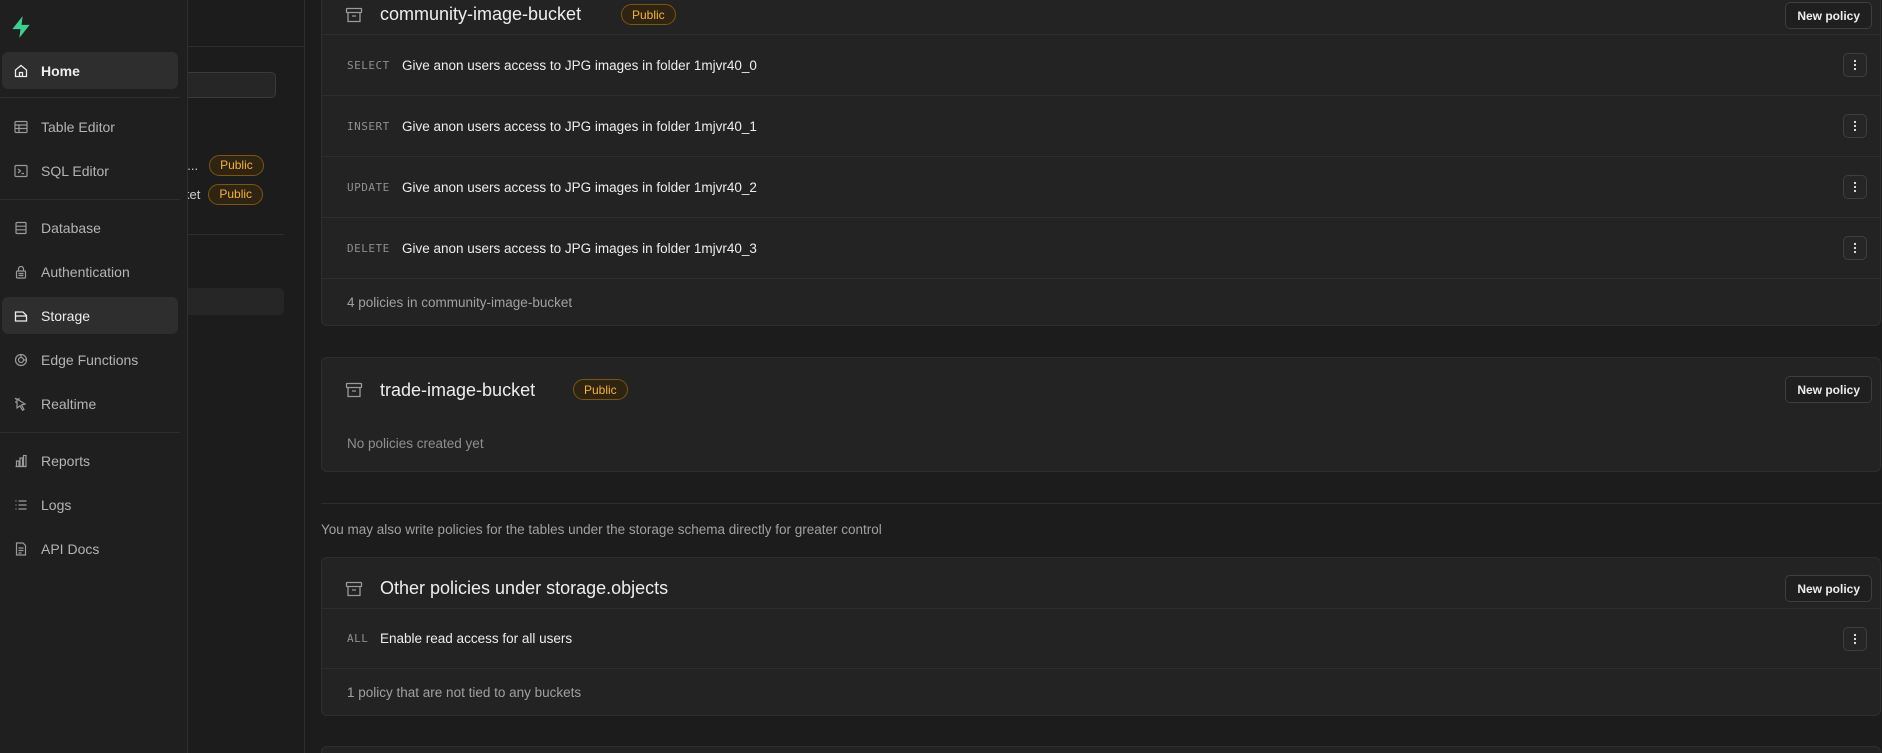  What do you see at coordinates (368, 126) in the screenshot?
I see `policy-command: INSERT` at bounding box center [368, 126].